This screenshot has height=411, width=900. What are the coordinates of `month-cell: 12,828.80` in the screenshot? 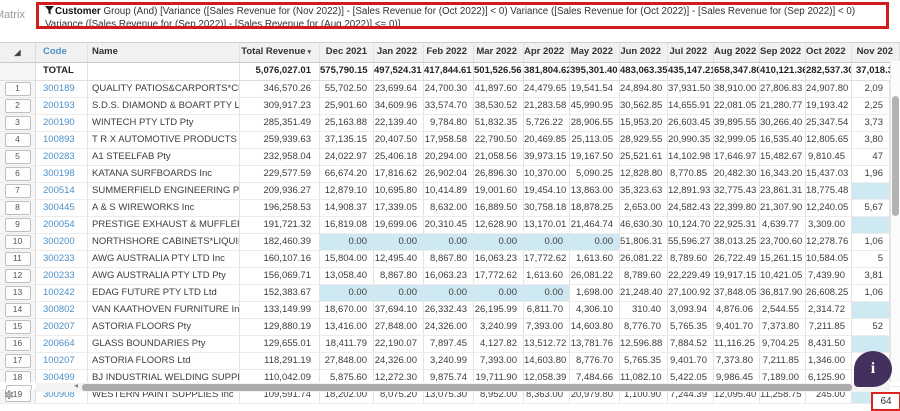 It's located at (644, 174).